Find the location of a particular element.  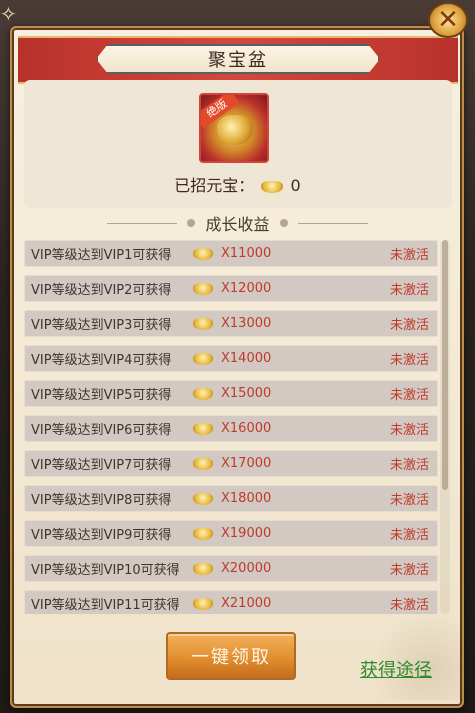

reward-description: VIP等级达到VIP8可获得 is located at coordinates (101, 500).